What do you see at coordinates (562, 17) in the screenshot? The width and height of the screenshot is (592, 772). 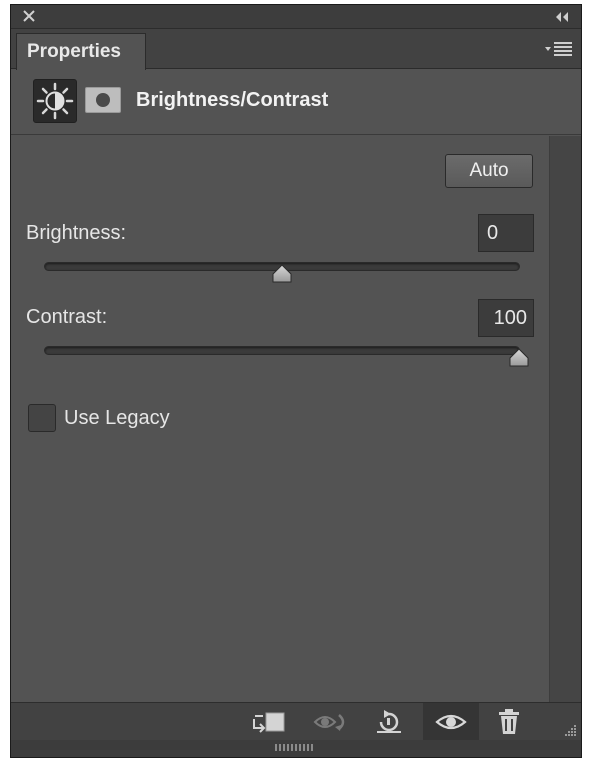 I see `double-chevron-left-icon` at bounding box center [562, 17].